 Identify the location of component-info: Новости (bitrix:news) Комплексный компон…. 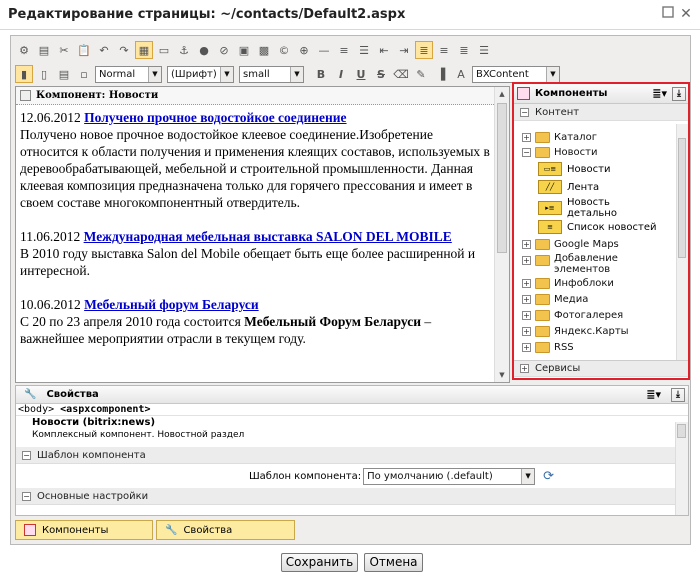
(138, 428).